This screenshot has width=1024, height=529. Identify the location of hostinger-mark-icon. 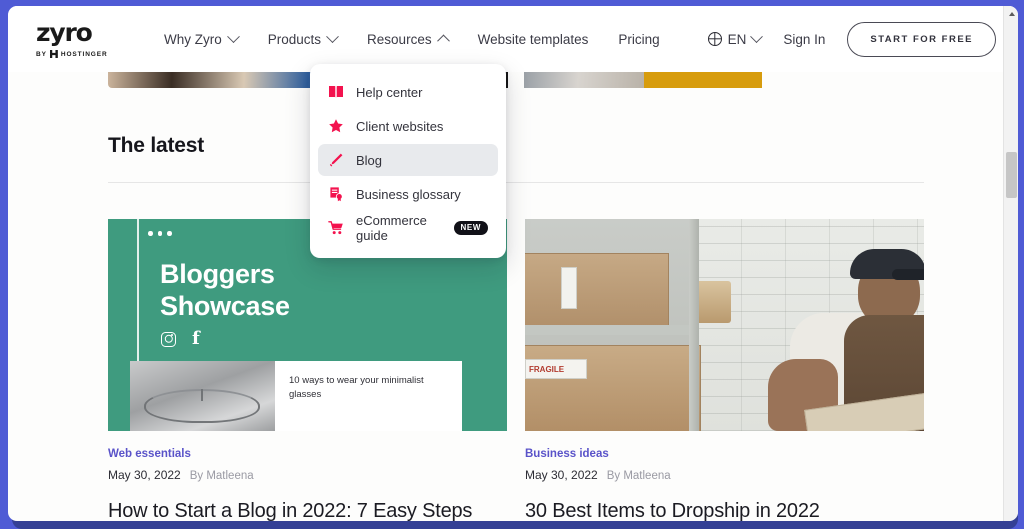
(53, 54).